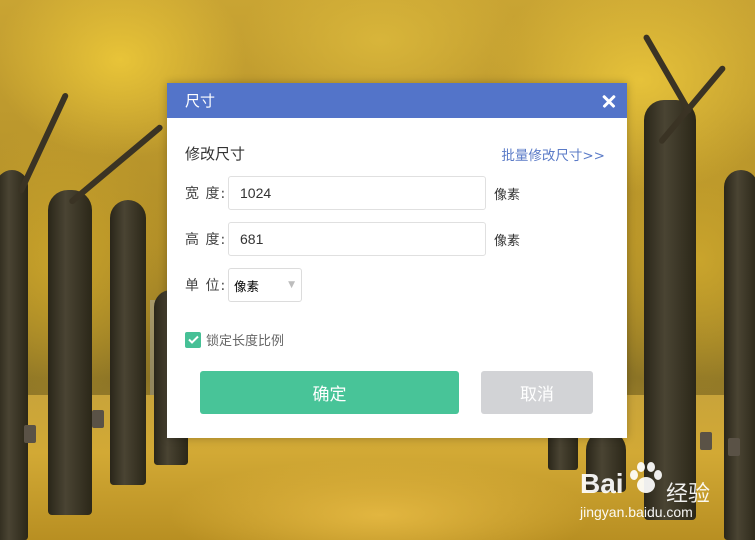 The image size is (755, 540). I want to click on lock-ratio-label: 锁定长度比例, so click(245, 341).